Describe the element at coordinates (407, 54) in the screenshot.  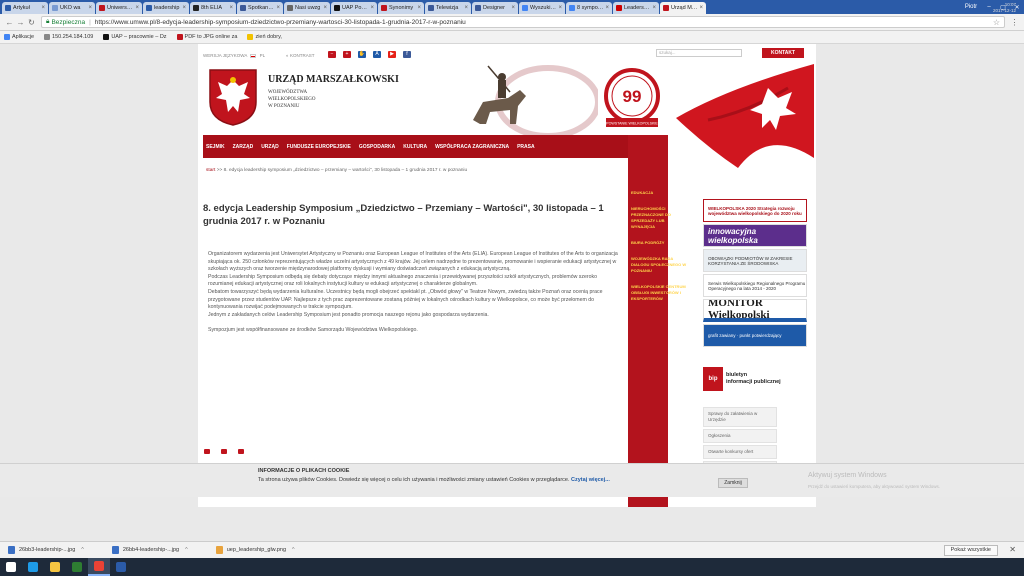
I see `facebook-icon: f` at that location.